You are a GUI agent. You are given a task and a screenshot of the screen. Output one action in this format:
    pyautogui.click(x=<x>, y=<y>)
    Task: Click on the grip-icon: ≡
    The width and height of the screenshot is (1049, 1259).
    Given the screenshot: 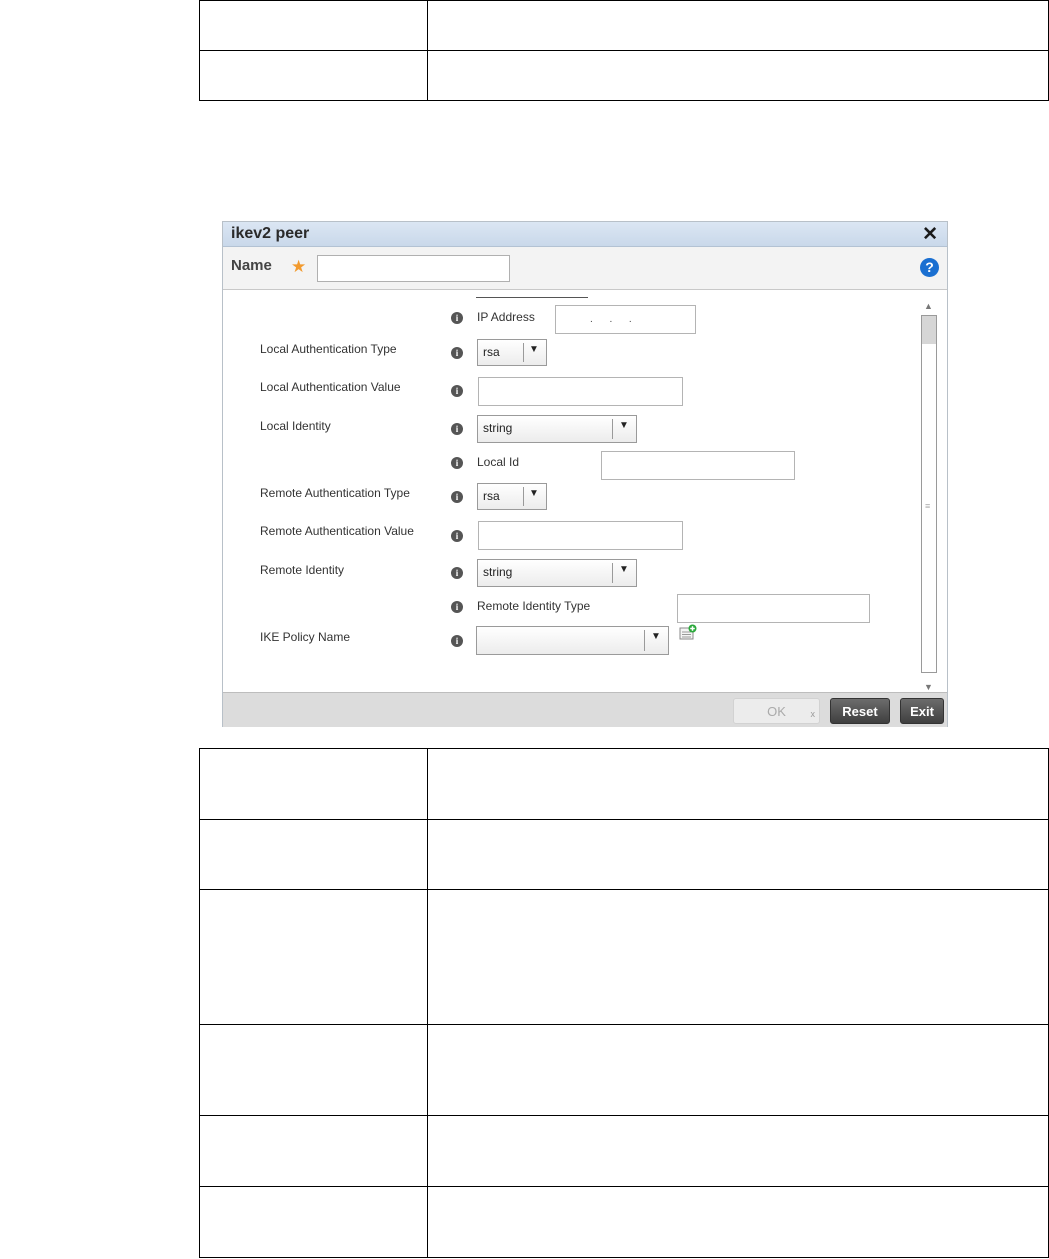 What is the action you would take?
    pyautogui.click(x=928, y=506)
    